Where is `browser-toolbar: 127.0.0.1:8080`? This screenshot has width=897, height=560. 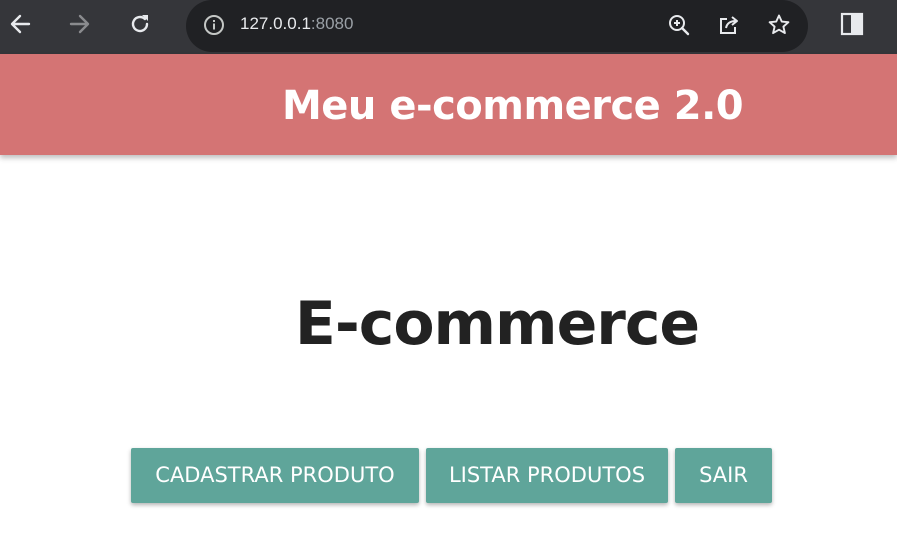
browser-toolbar: 127.0.0.1:8080 is located at coordinates (448, 27).